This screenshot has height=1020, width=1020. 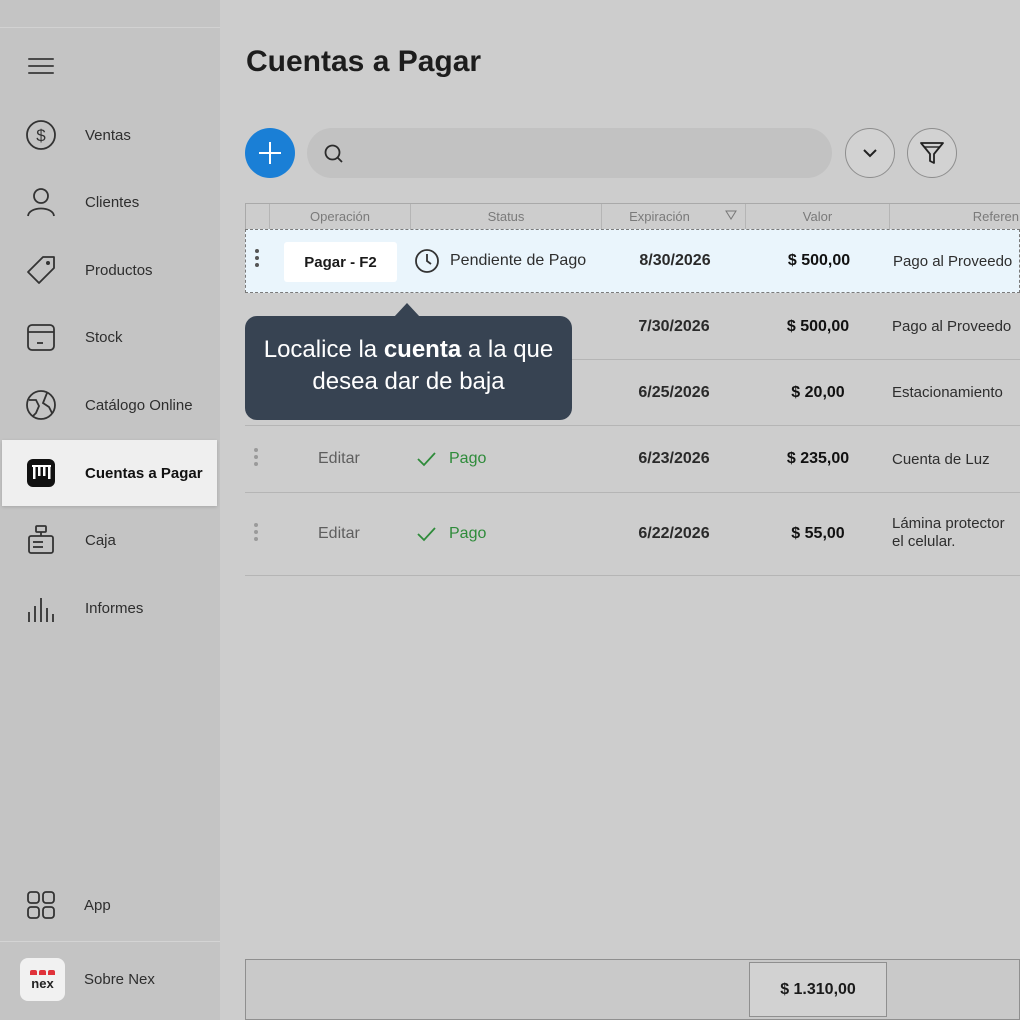 I want to click on reference-cell: Lámina protector el celular., so click(x=948, y=533).